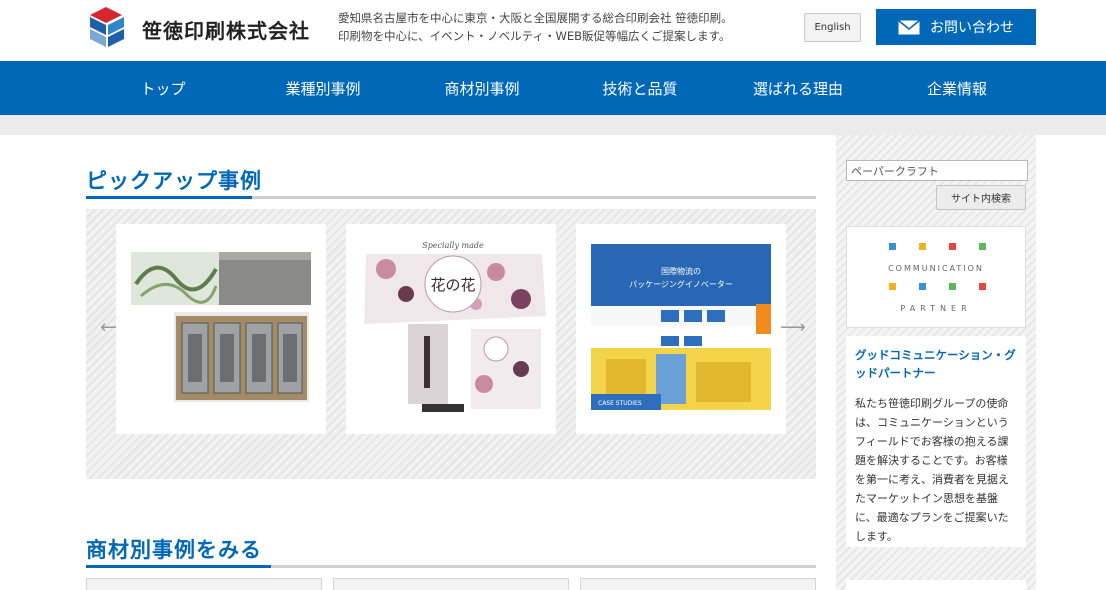 This screenshot has width=1106, height=590. Describe the element at coordinates (163, 88) in the screenshot. I see `nav-item-top: トップ` at that location.